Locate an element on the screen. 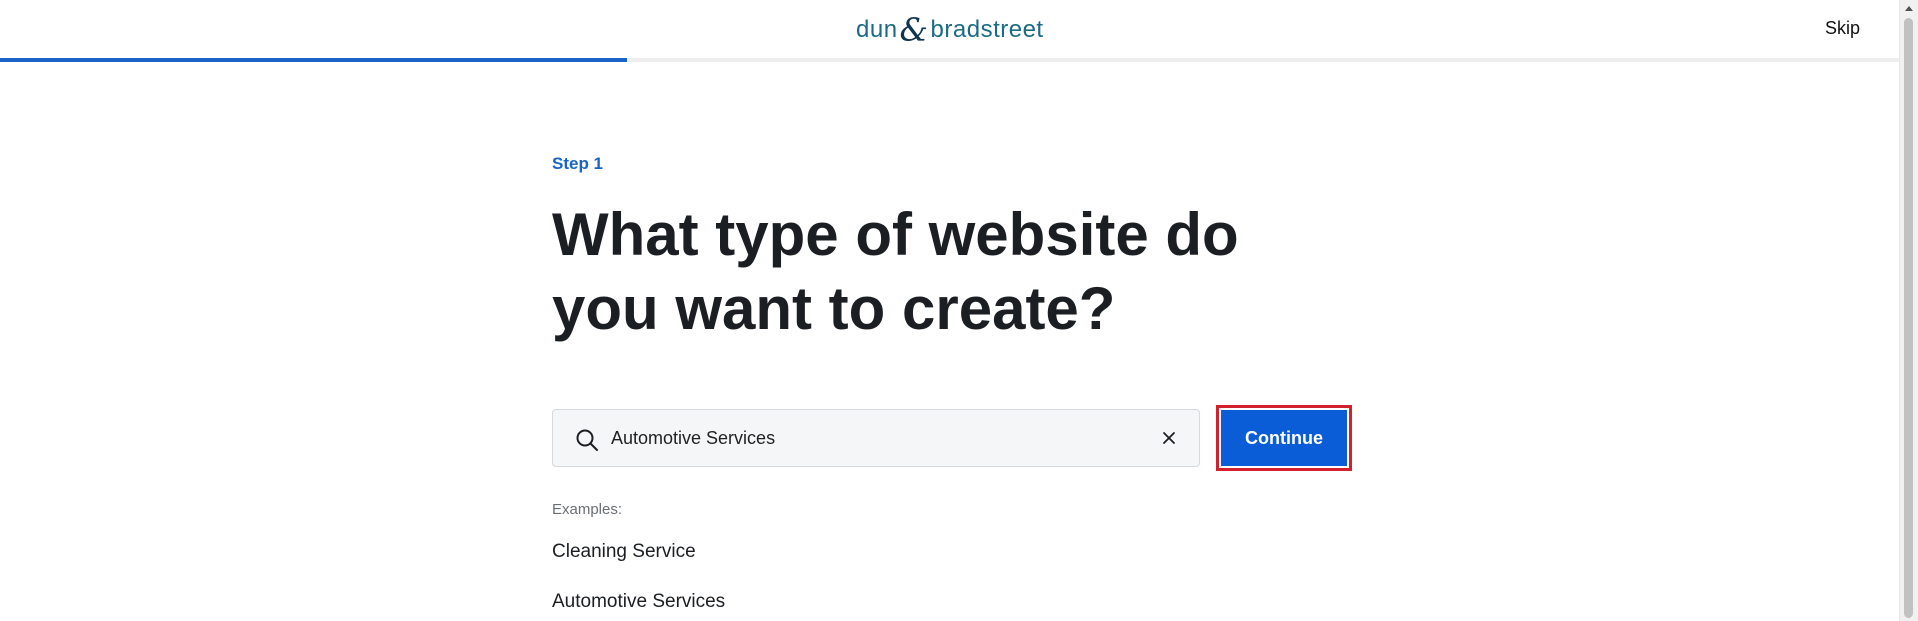 Image resolution: width=1918 pixels, height=621 pixels. progress-bar is located at coordinates (950, 60).